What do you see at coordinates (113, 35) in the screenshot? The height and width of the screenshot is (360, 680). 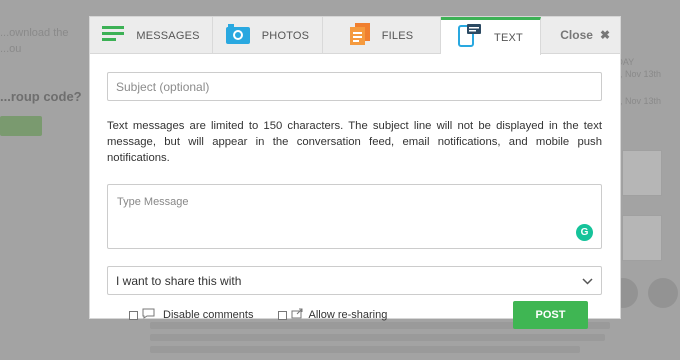 I see `messages-icon` at bounding box center [113, 35].